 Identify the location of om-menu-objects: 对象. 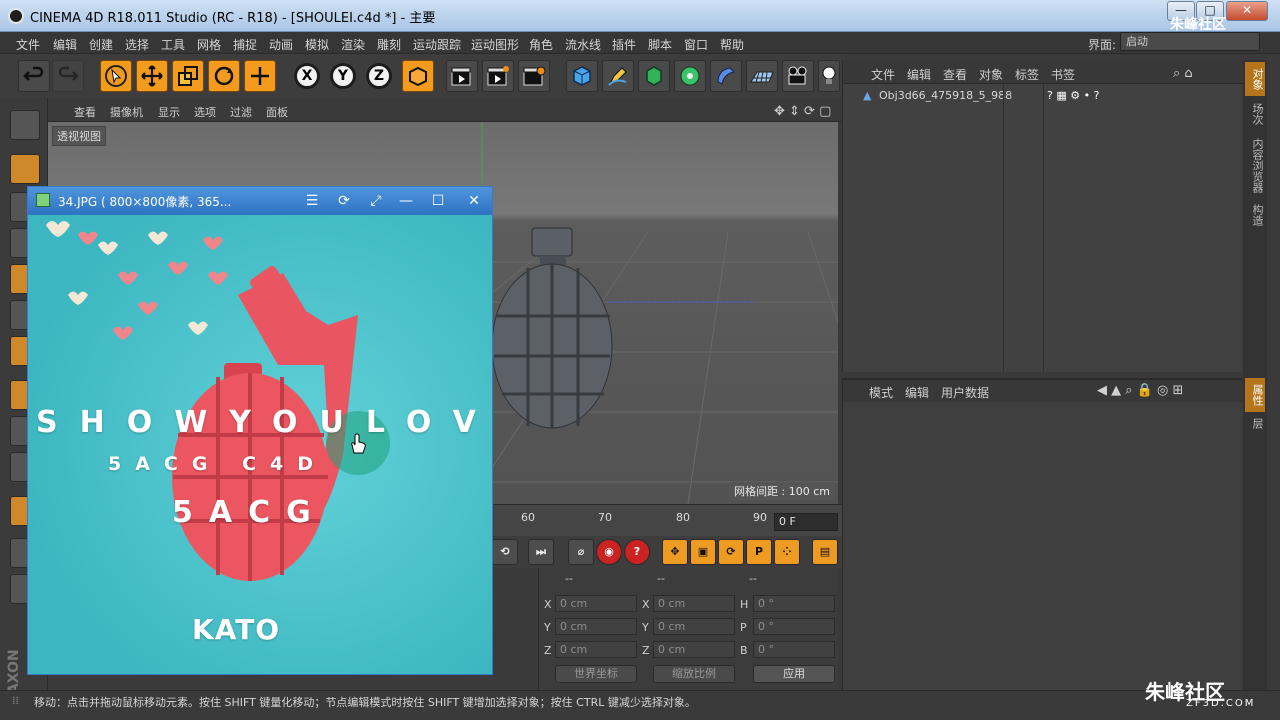
(991, 74).